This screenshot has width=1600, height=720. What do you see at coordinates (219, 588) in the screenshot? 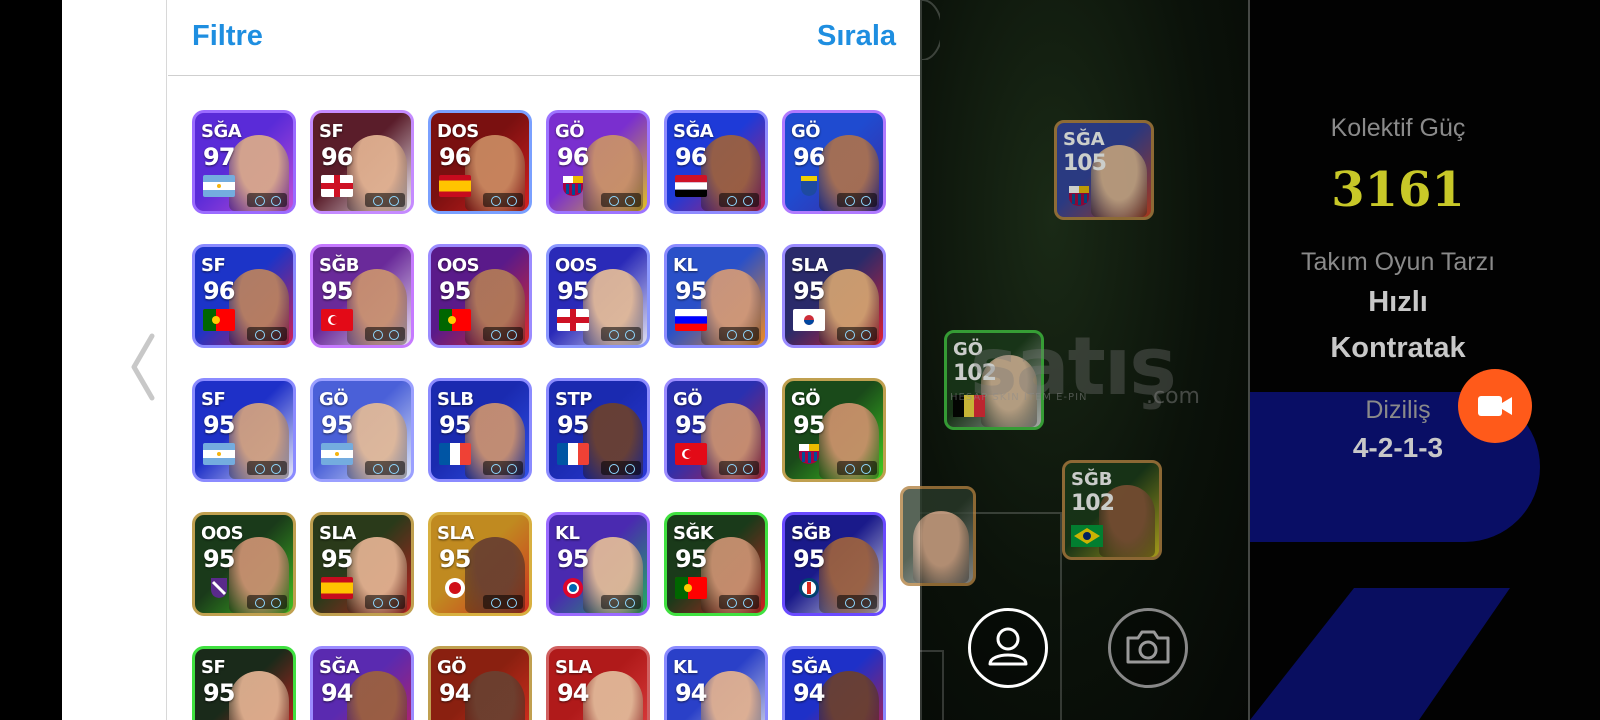
I see `club-crest-2-flag-icon` at bounding box center [219, 588].